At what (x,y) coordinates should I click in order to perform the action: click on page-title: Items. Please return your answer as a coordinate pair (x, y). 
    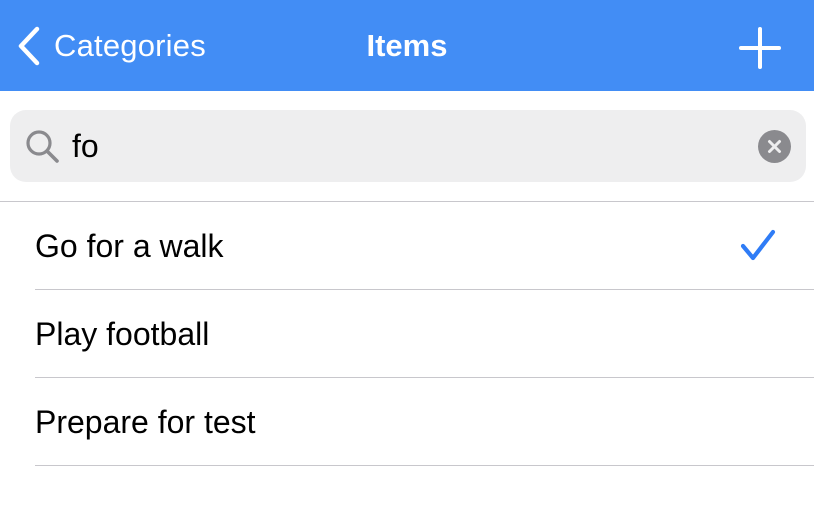
    Looking at the image, I should click on (407, 45).